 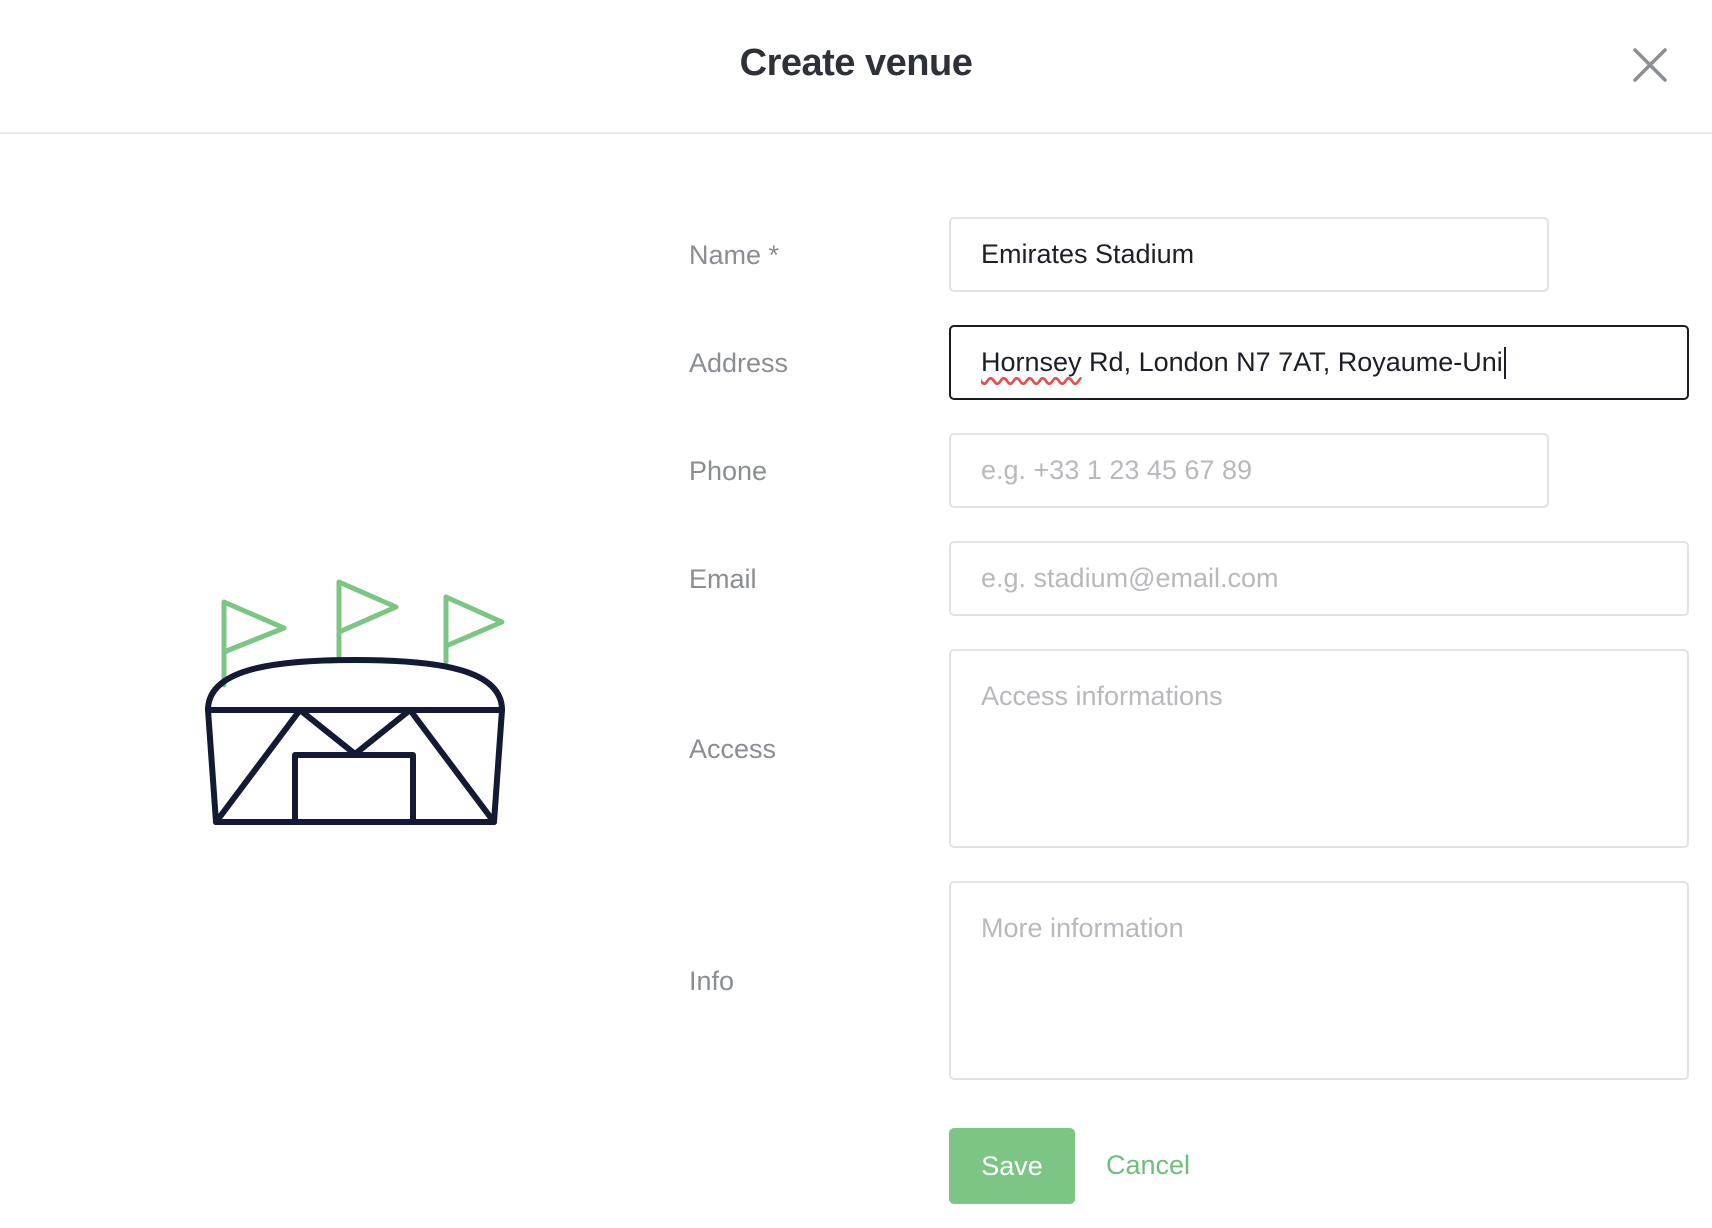 I want to click on address-input: Hornsey Rd, London N7 7AT, Royaume-Uni, so click(x=1319, y=362).